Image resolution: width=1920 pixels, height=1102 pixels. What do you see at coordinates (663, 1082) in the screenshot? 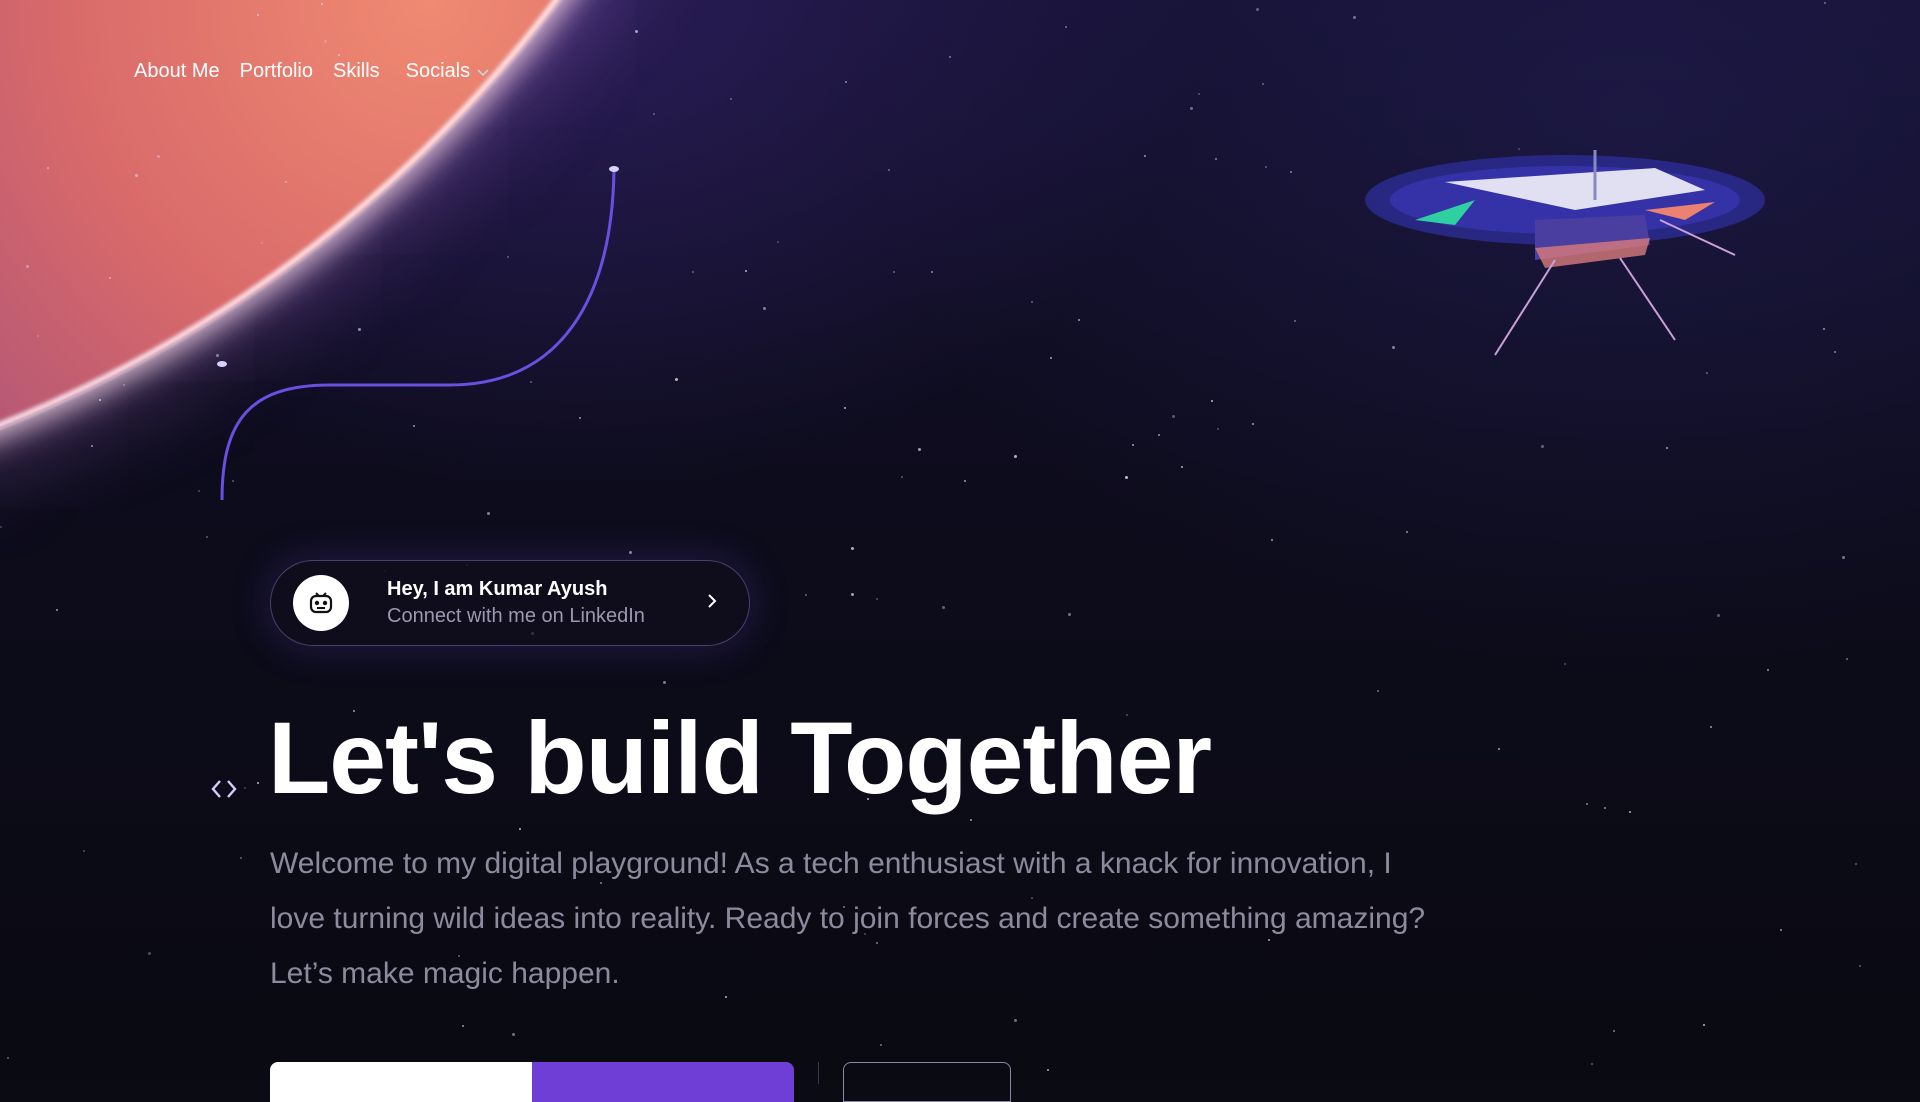
I see `accent-cta-button` at bounding box center [663, 1082].